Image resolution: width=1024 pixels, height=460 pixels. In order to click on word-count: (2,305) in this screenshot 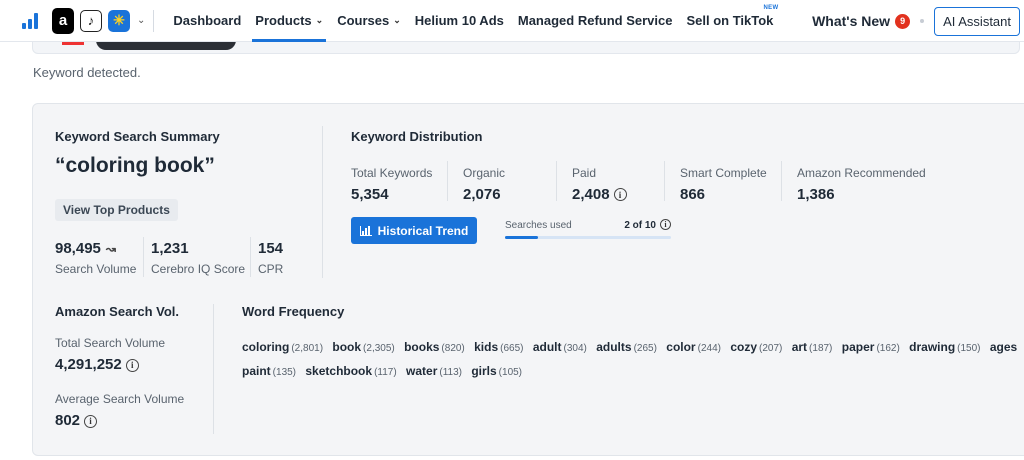, I will do `click(379, 348)`.